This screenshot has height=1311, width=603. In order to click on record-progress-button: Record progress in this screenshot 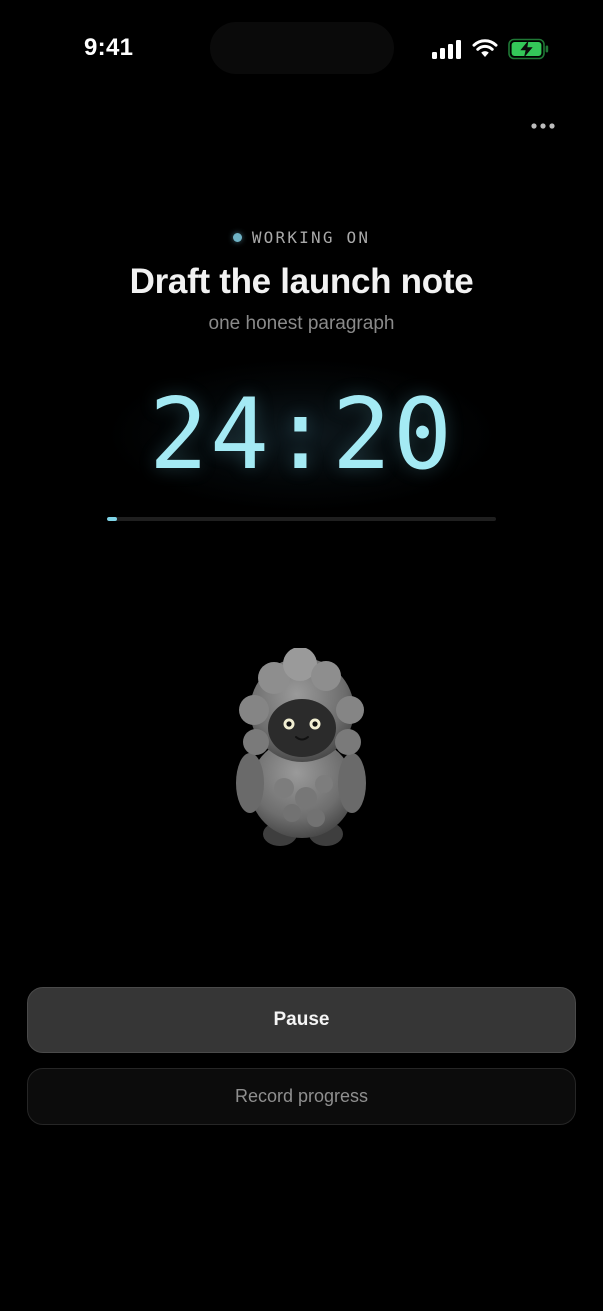, I will do `click(301, 1096)`.